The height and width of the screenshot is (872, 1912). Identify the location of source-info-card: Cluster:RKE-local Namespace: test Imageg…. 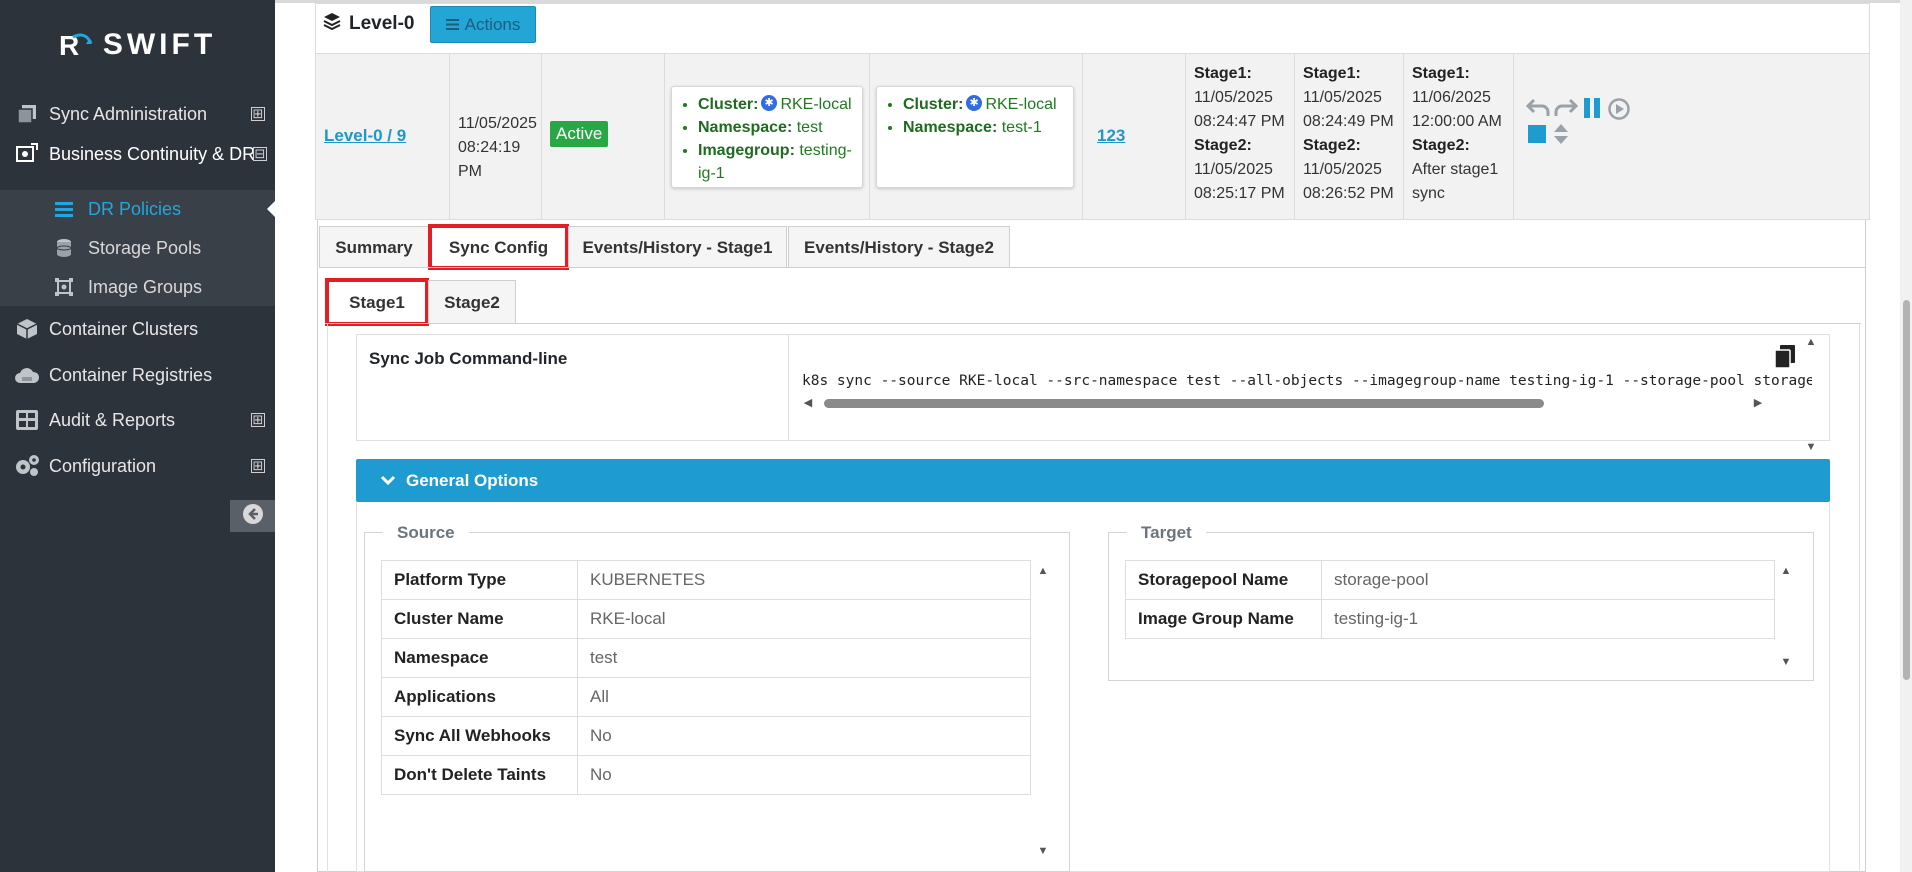
(767, 137).